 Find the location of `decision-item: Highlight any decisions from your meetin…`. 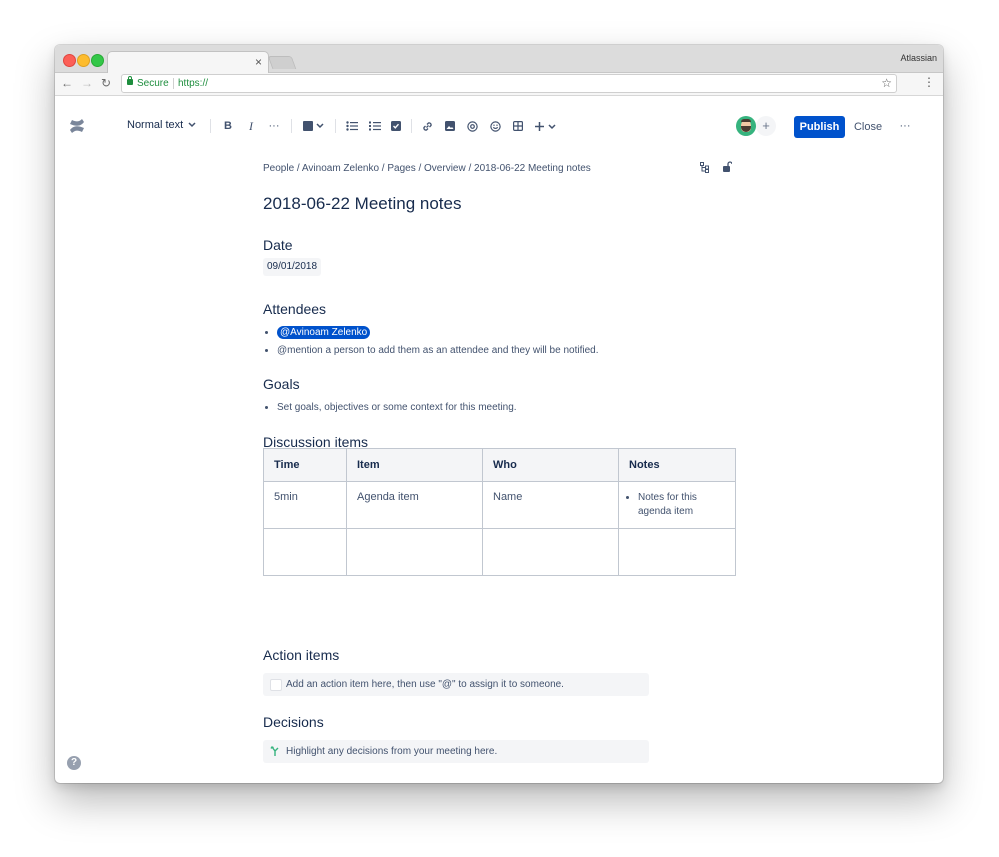

decision-item: Highlight any decisions from your meetin… is located at coordinates (456, 751).